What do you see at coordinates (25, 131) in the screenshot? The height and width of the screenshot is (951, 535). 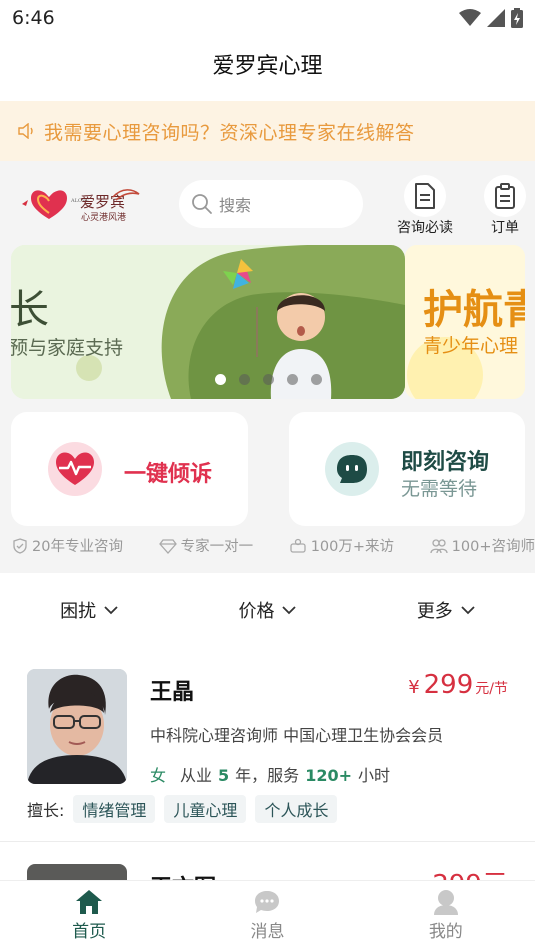 I see `speaker-icon` at bounding box center [25, 131].